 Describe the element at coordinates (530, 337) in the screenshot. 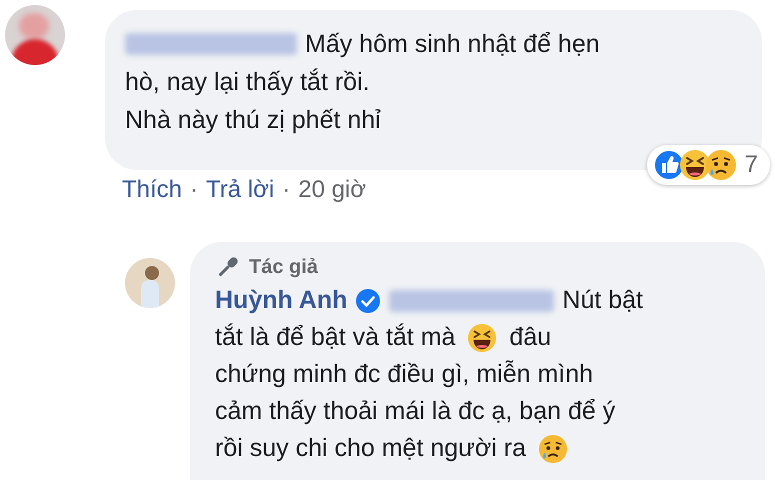

I see `comment-text: đâu` at that location.